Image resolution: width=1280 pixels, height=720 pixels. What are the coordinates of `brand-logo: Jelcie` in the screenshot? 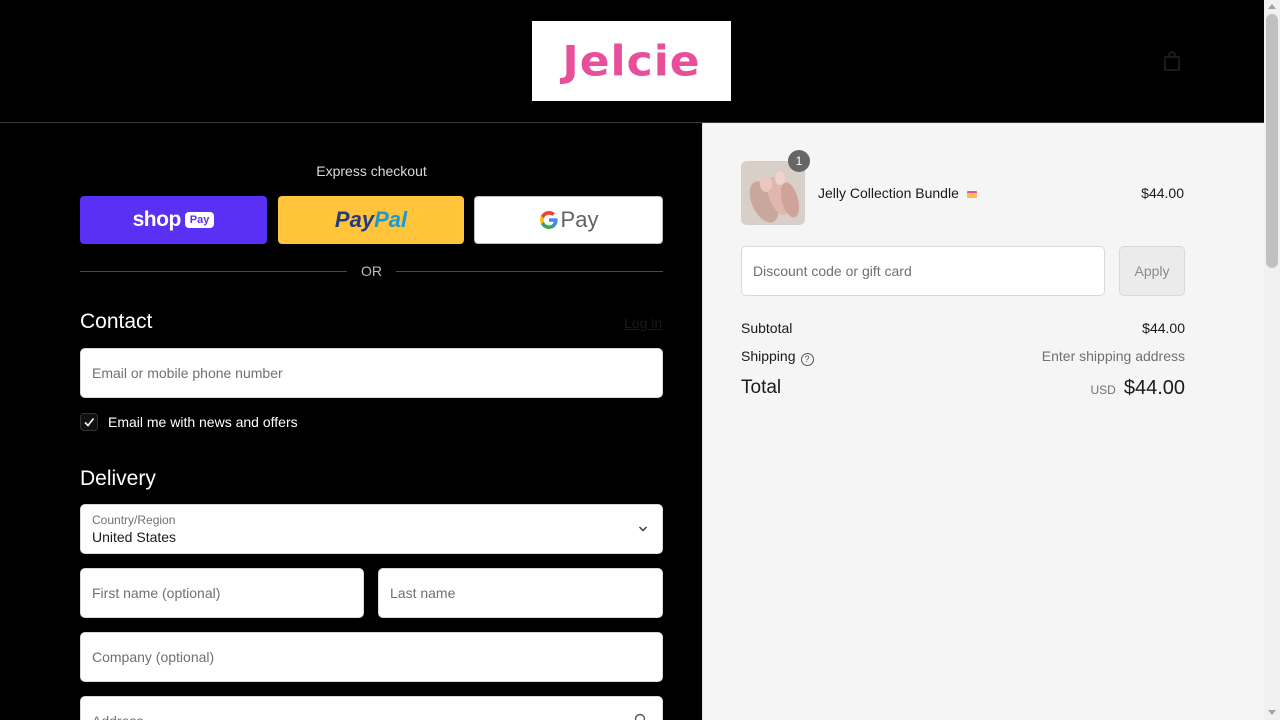 It's located at (631, 61).